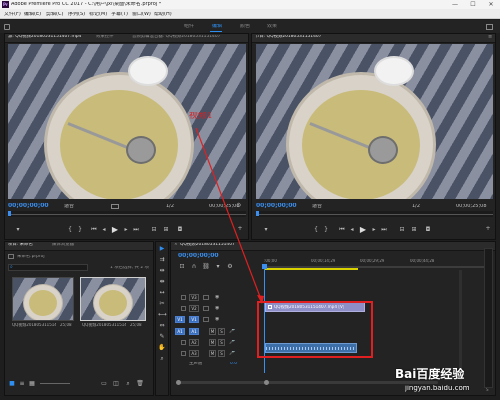 This screenshot has height=400, width=500. I want to click on meter-solo-button: S, so click(487, 390).